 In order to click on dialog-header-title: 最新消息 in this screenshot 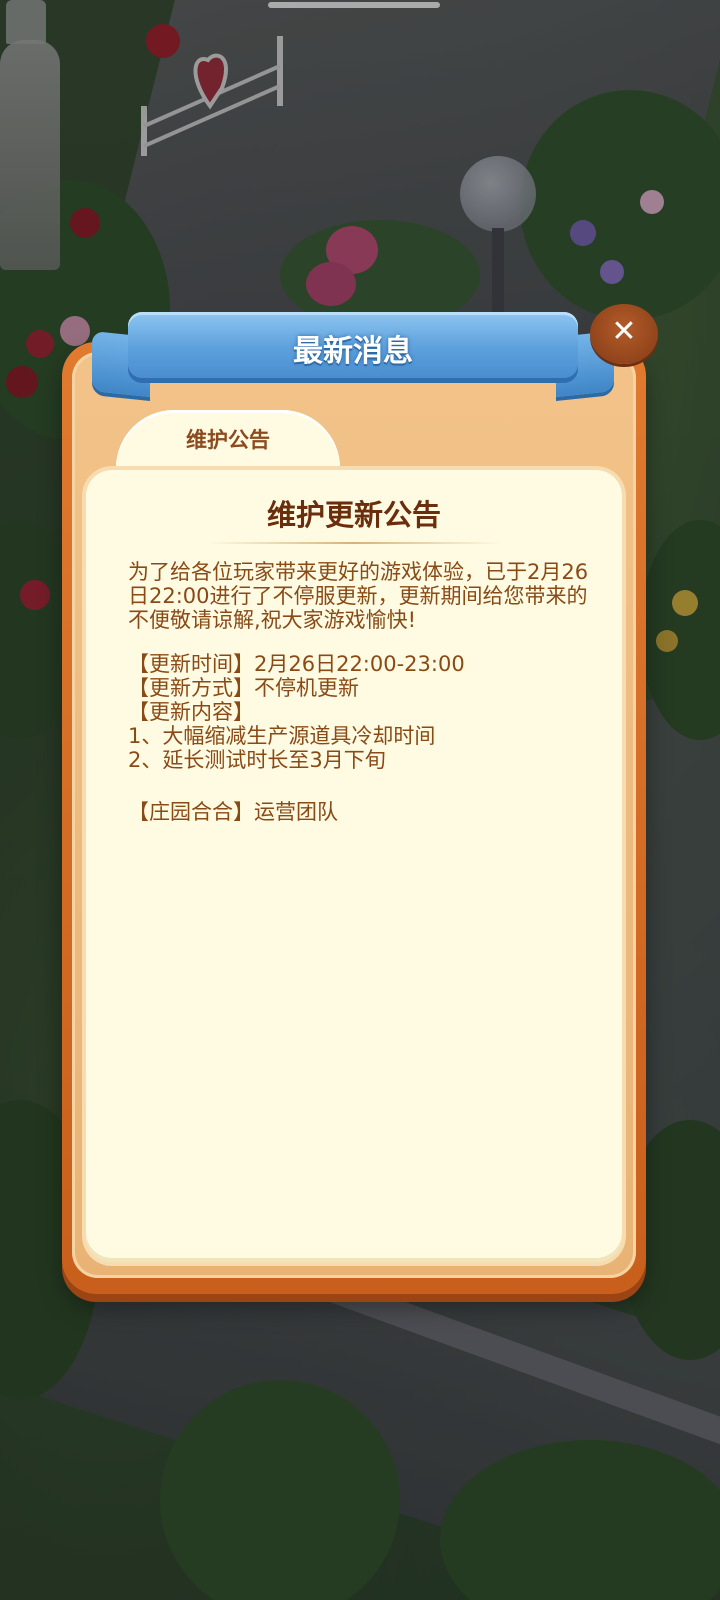, I will do `click(353, 351)`.